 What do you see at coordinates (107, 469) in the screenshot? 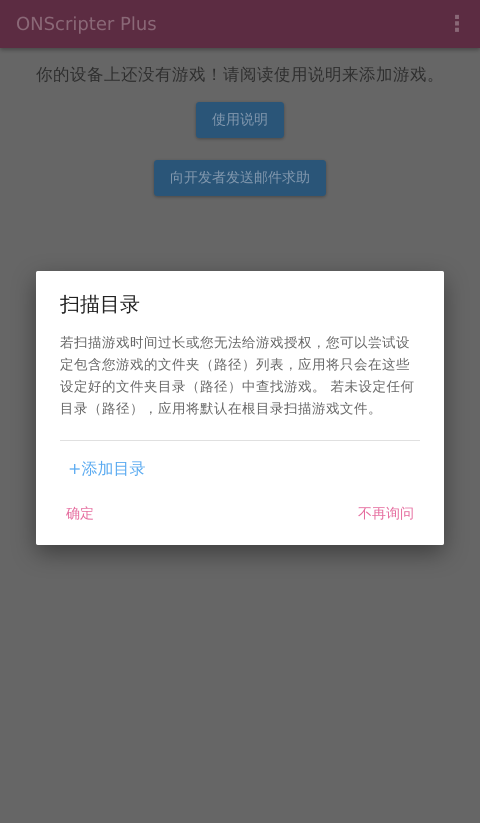
I see `add-directory-link: +添加目录` at bounding box center [107, 469].